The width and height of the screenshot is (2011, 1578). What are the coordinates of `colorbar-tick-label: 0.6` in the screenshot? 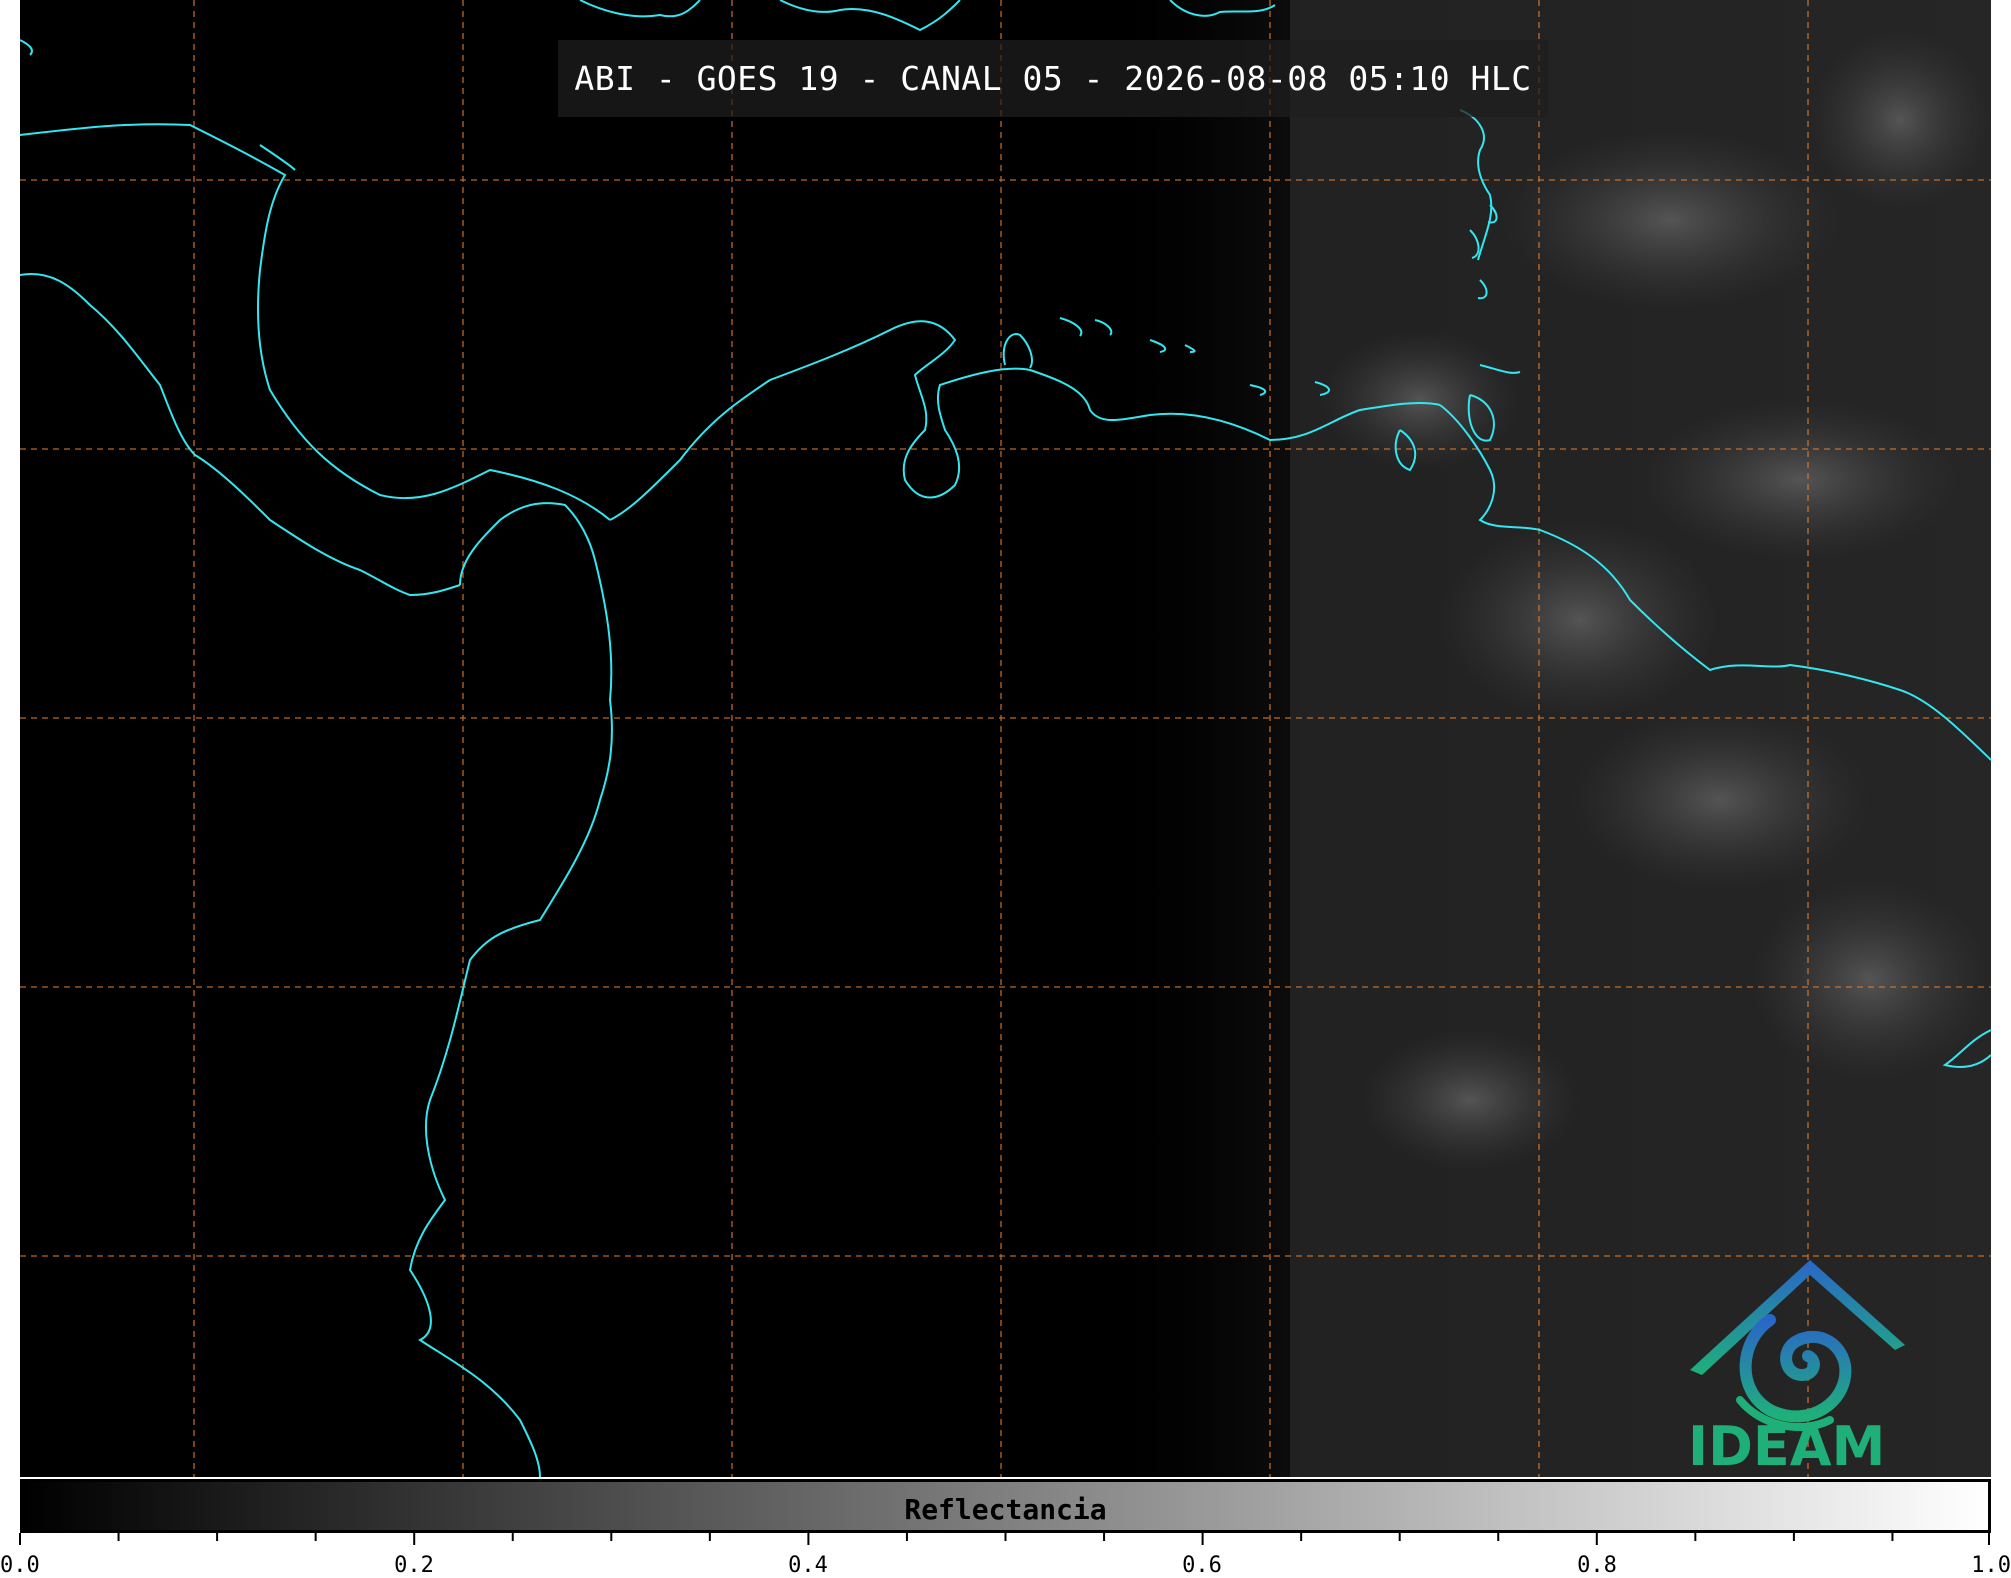 It's located at (1202, 1565).